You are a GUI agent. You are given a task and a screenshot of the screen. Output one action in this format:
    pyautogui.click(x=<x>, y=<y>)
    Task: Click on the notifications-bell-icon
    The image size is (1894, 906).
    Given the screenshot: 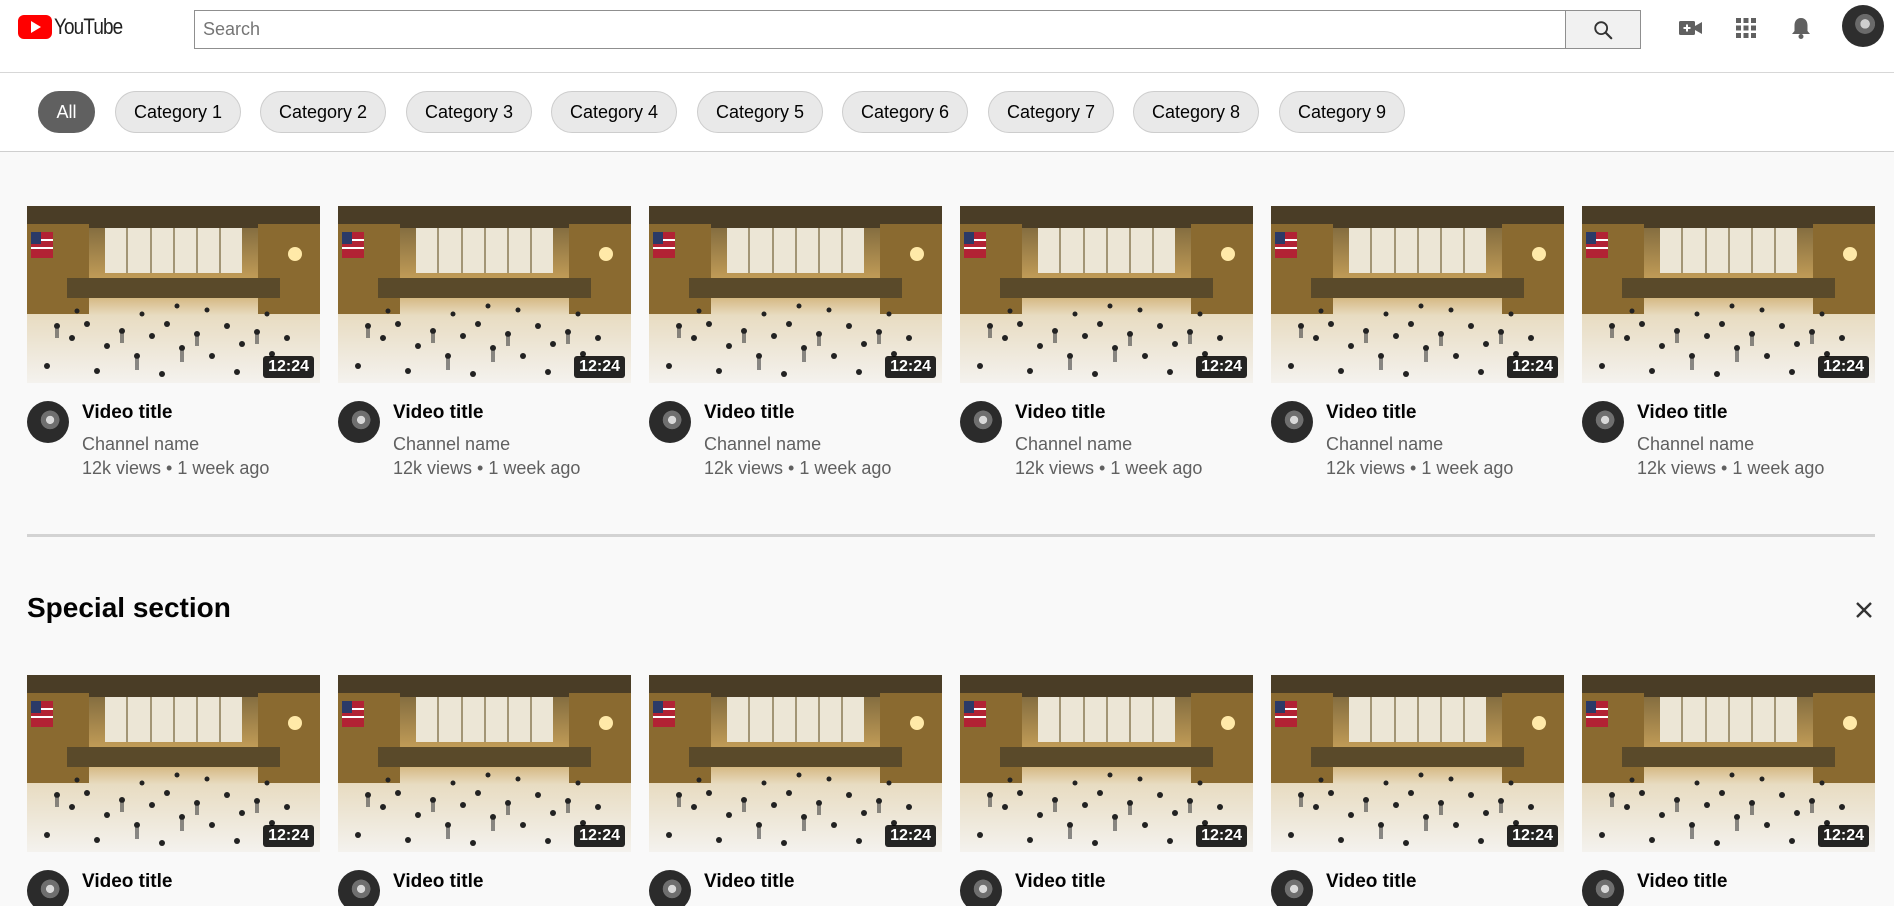 What is the action you would take?
    pyautogui.click(x=1801, y=28)
    